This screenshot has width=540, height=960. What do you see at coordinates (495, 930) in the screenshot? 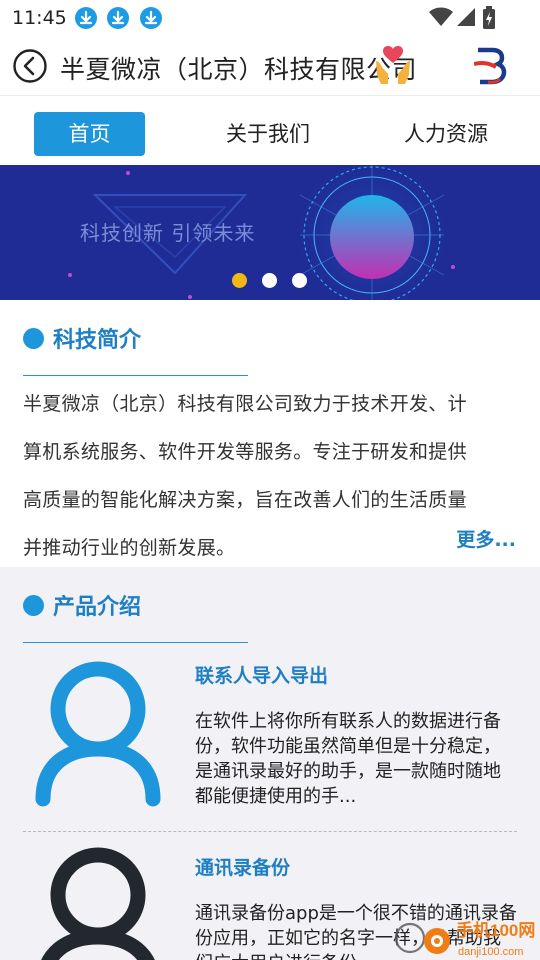
I see `svg-text: 手机100网` at bounding box center [495, 930].